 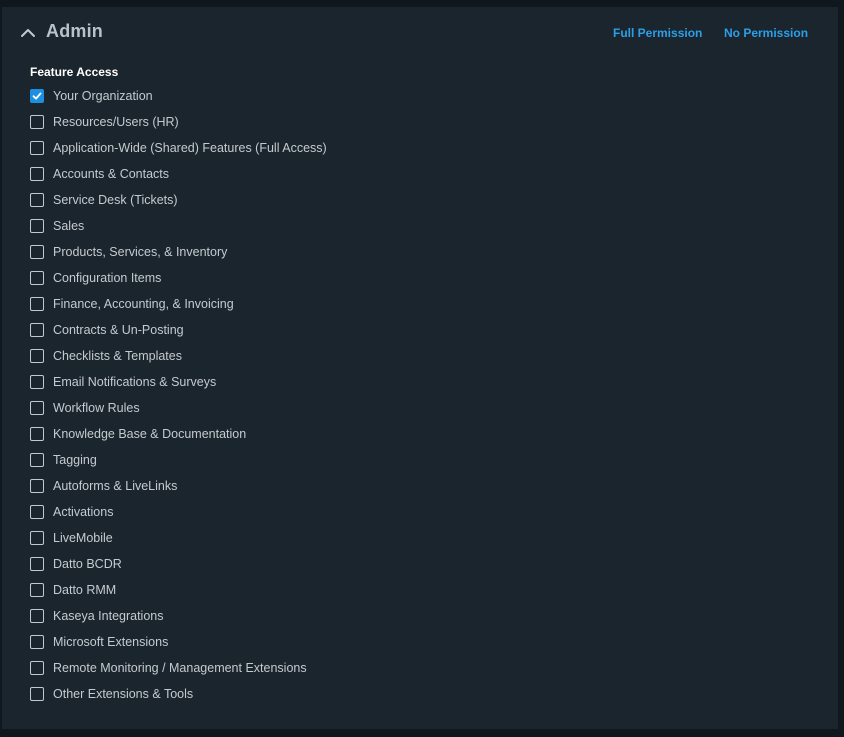 I want to click on feature-access-item: Your Organization, so click(x=178, y=96).